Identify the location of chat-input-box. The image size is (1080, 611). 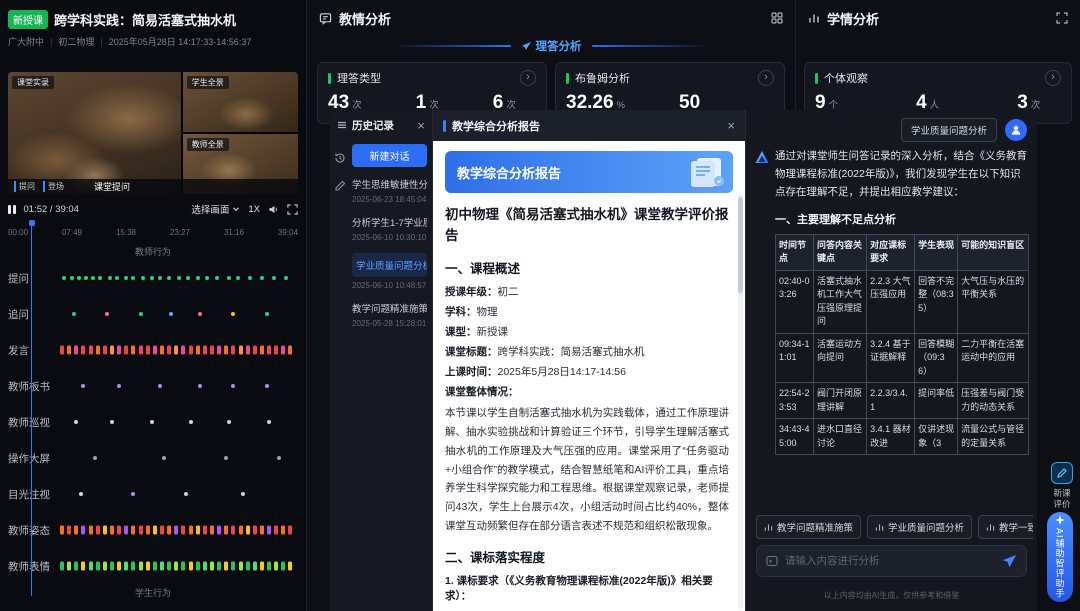
(891, 561).